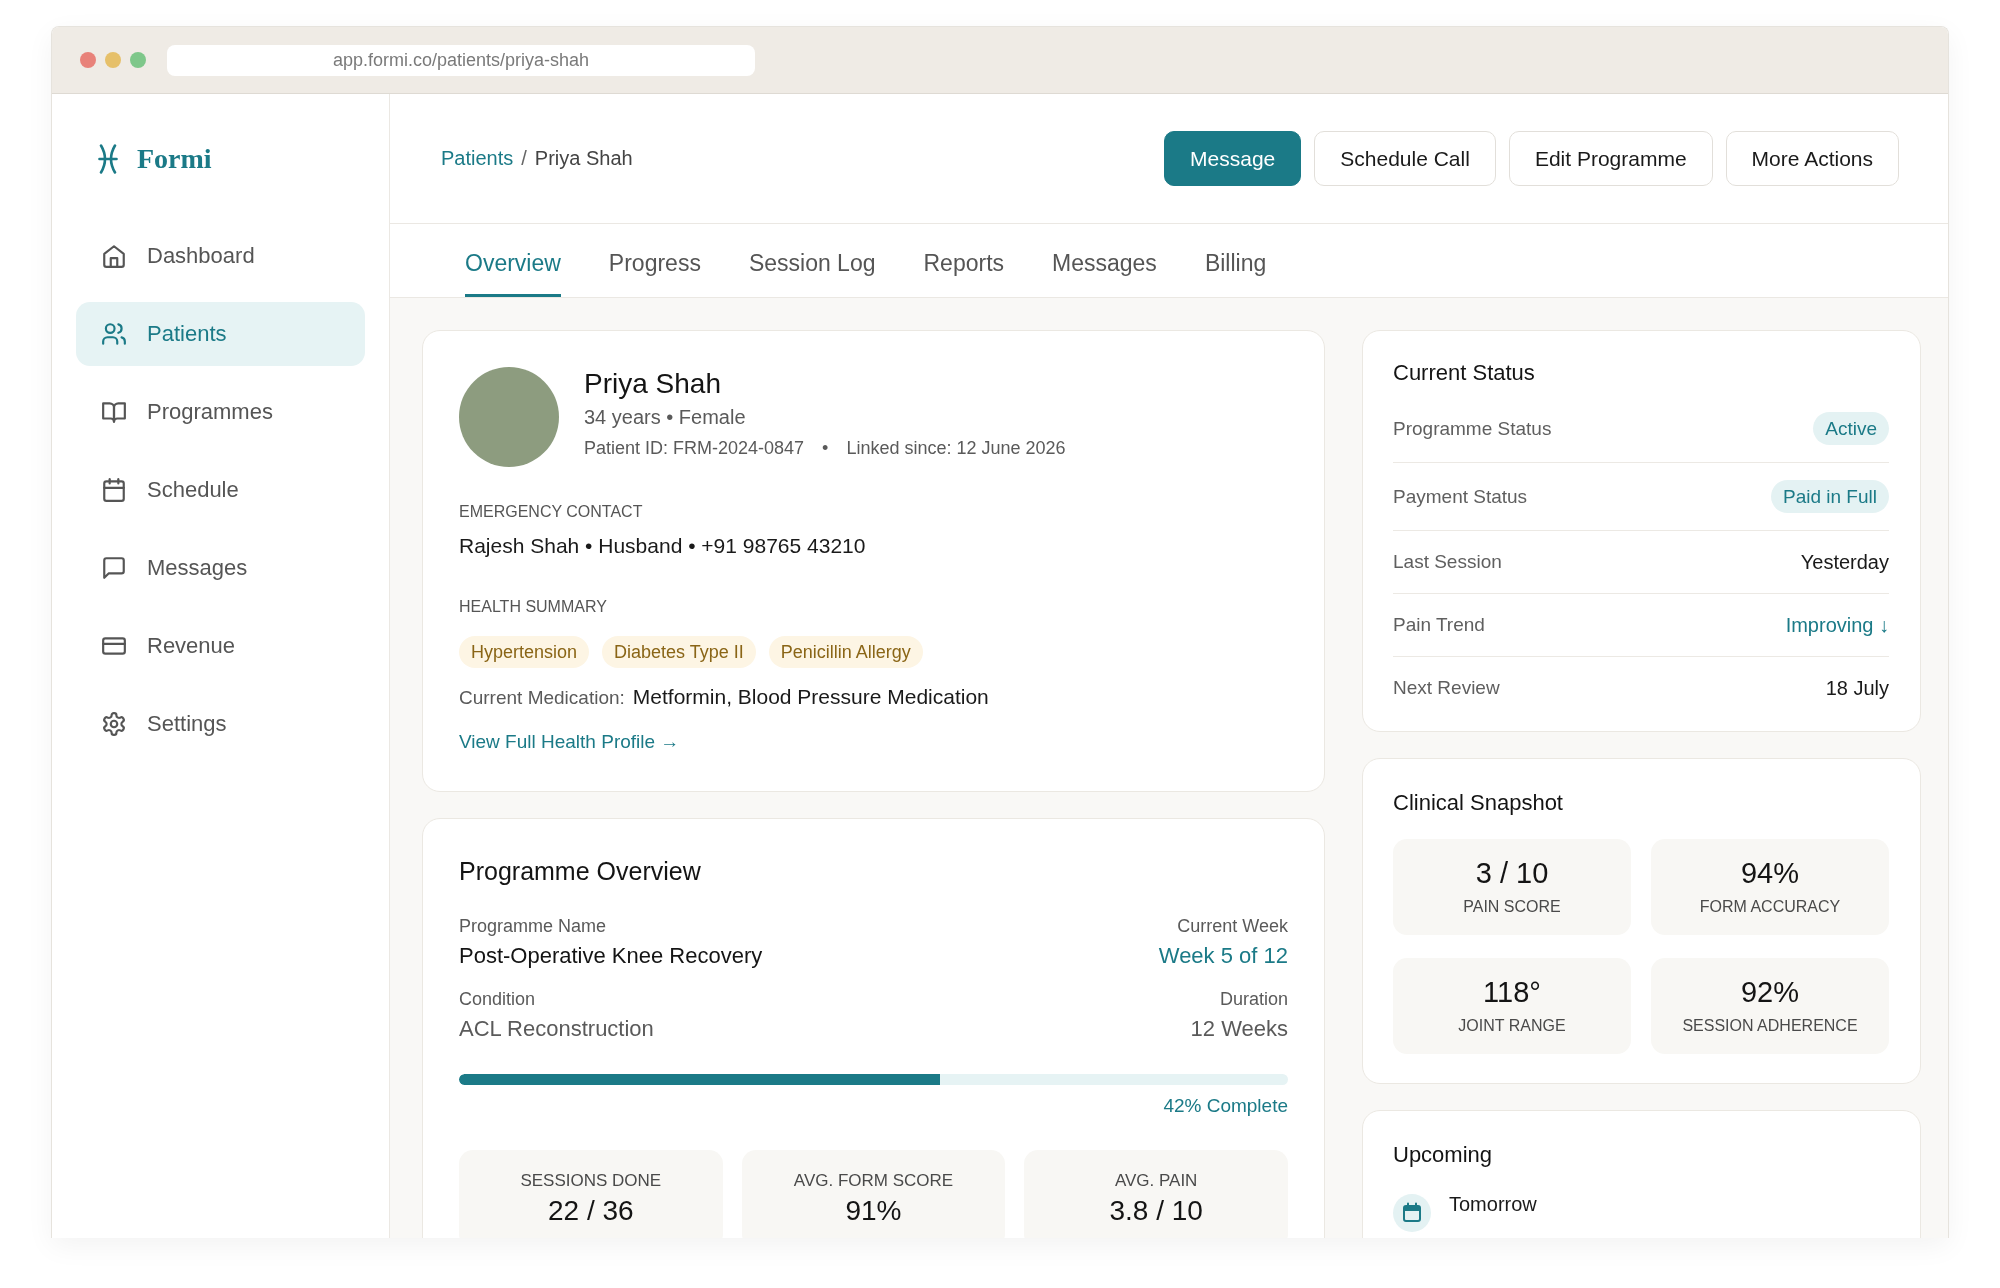 The height and width of the screenshot is (1288, 2000). Describe the element at coordinates (1512, 873) in the screenshot. I see `metric-value: 3 / 10` at that location.